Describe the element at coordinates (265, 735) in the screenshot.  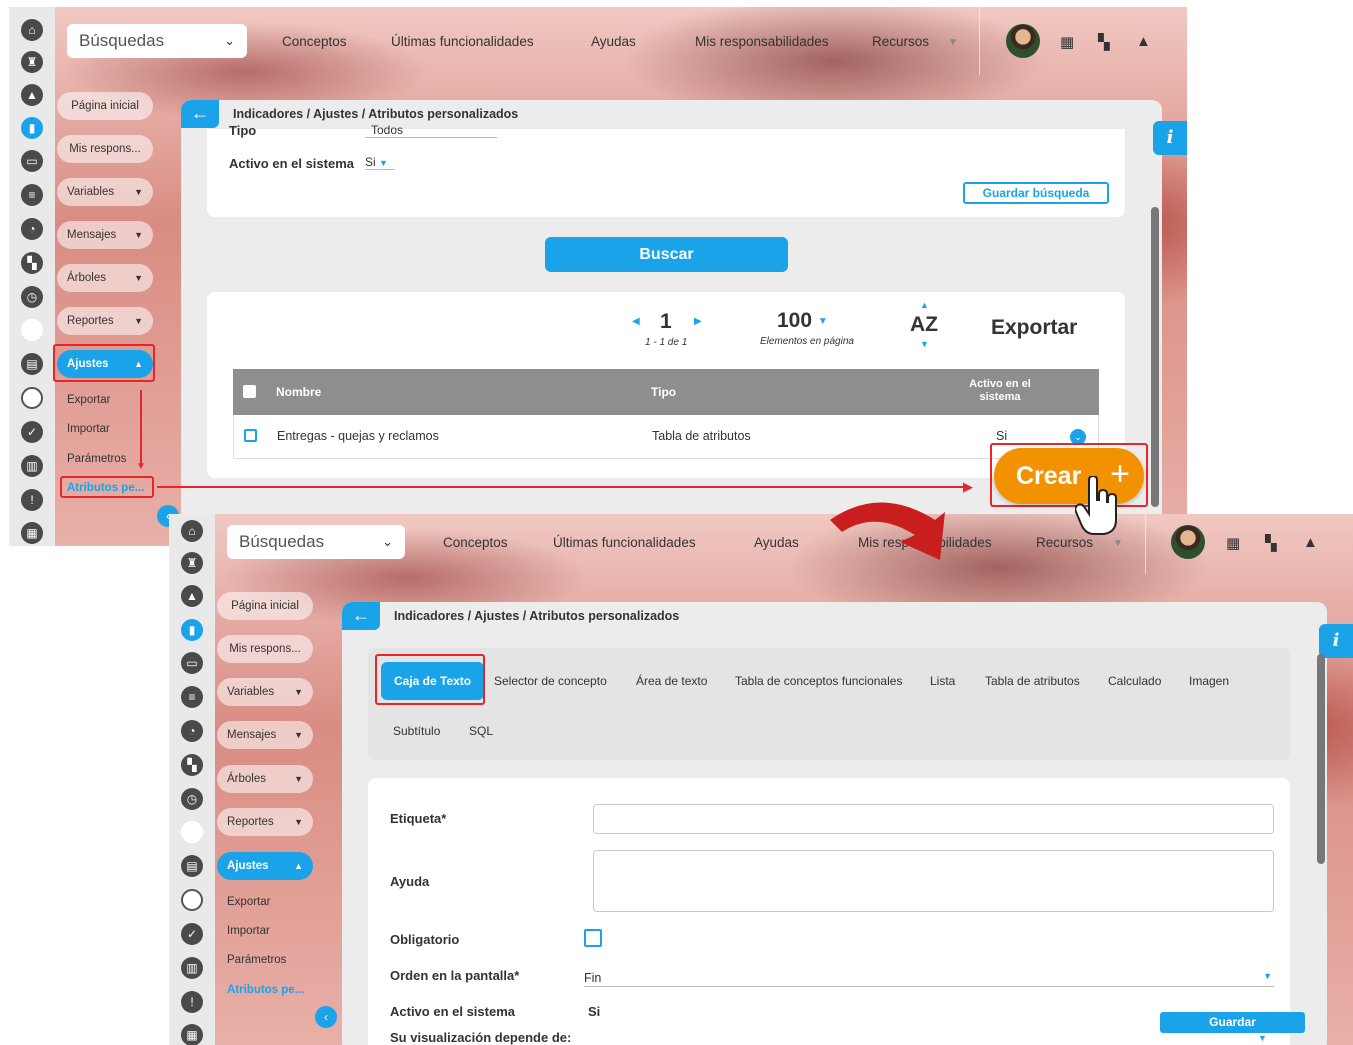
I see `nav-messages: Mensajes ▼` at that location.